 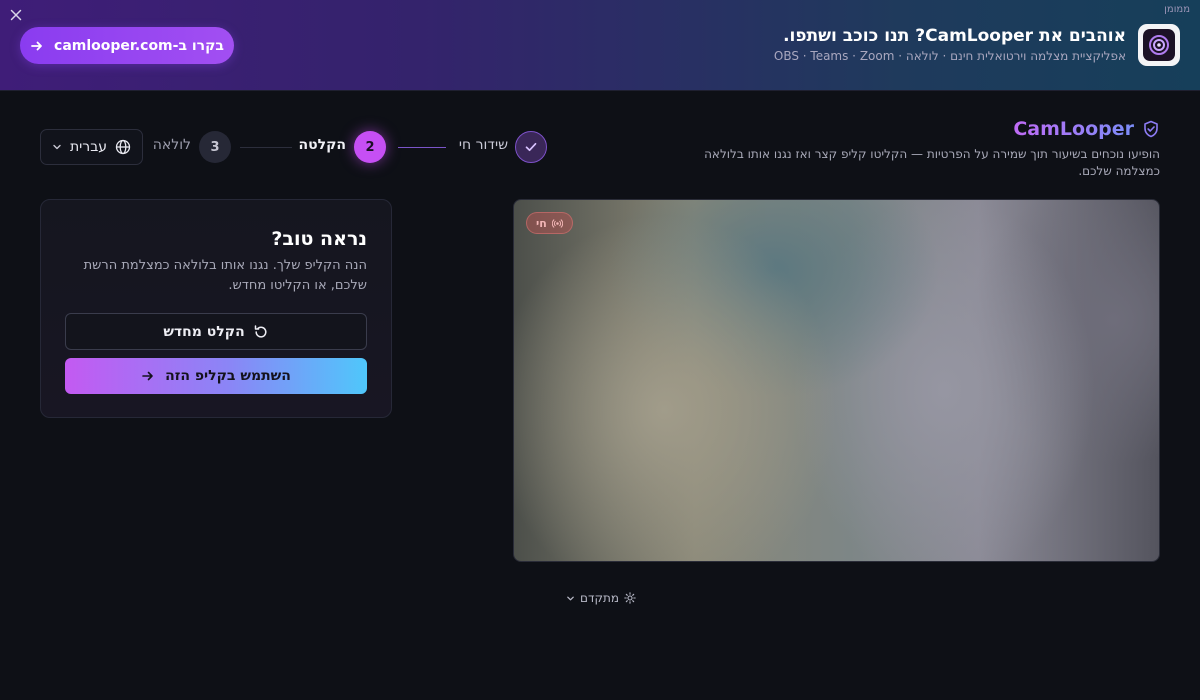 I want to click on step-2-circle: 2, so click(x=370, y=147).